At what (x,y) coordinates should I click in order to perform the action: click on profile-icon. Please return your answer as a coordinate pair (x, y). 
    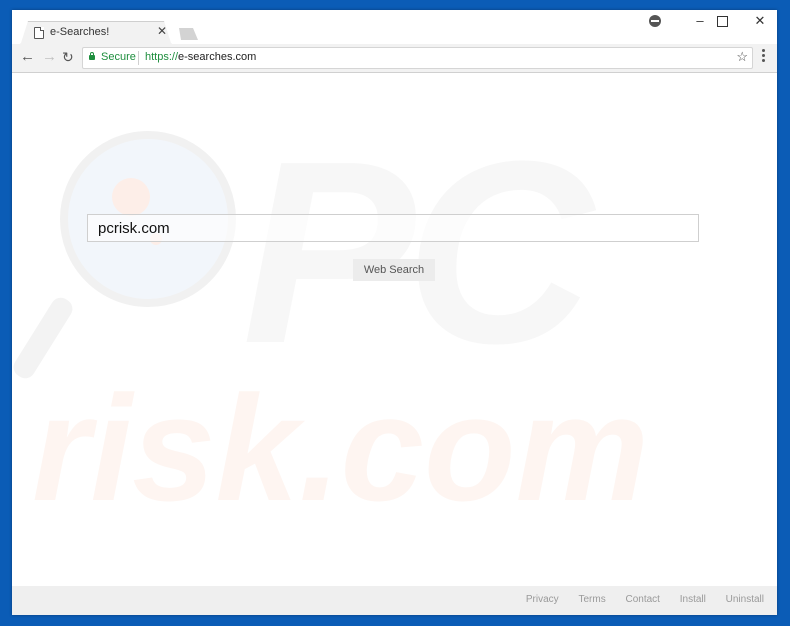
    Looking at the image, I should click on (655, 21).